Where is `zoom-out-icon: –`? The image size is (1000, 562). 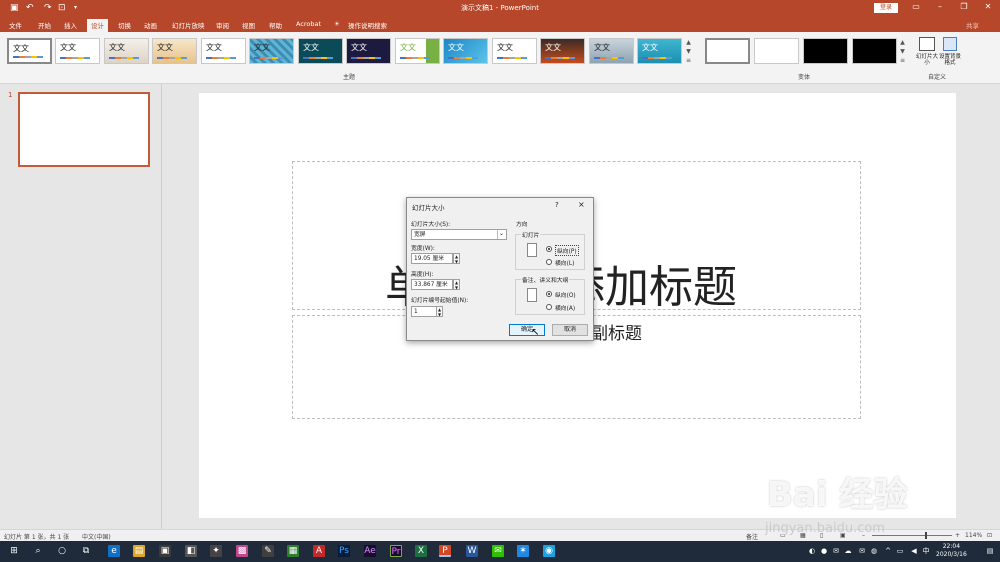 zoom-out-icon: – is located at coordinates (863, 535).